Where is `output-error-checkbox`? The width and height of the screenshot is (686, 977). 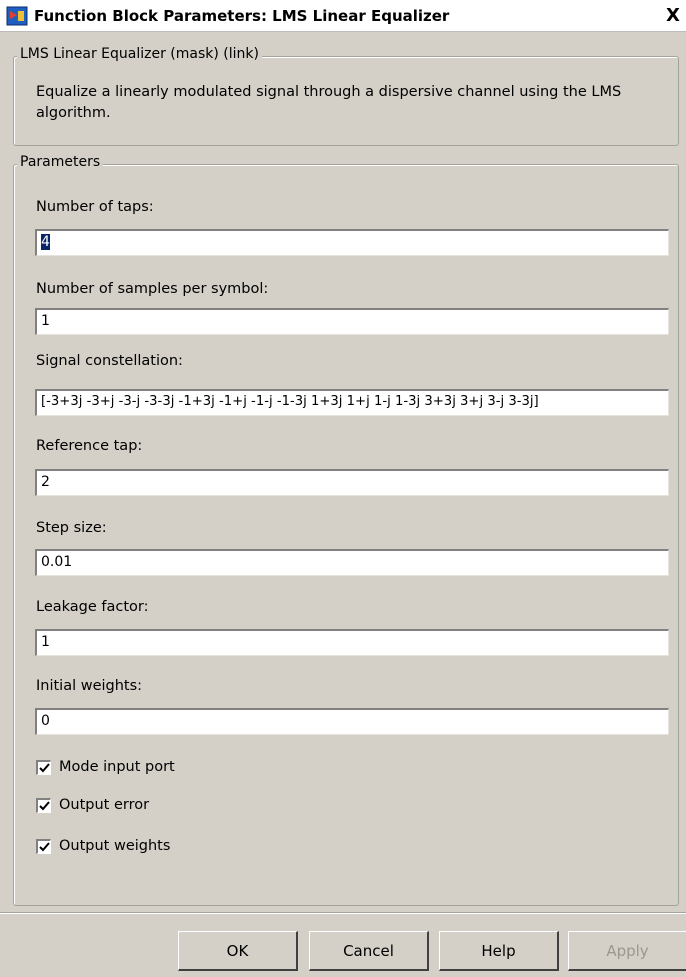
output-error-checkbox is located at coordinates (43, 805).